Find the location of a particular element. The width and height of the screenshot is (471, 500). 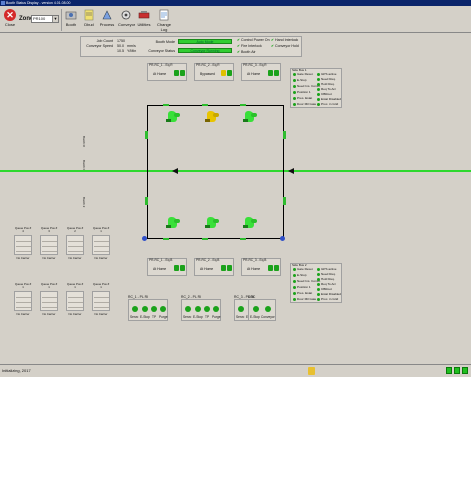

status-item: Gate Reset is located at coordinates (303, 74).